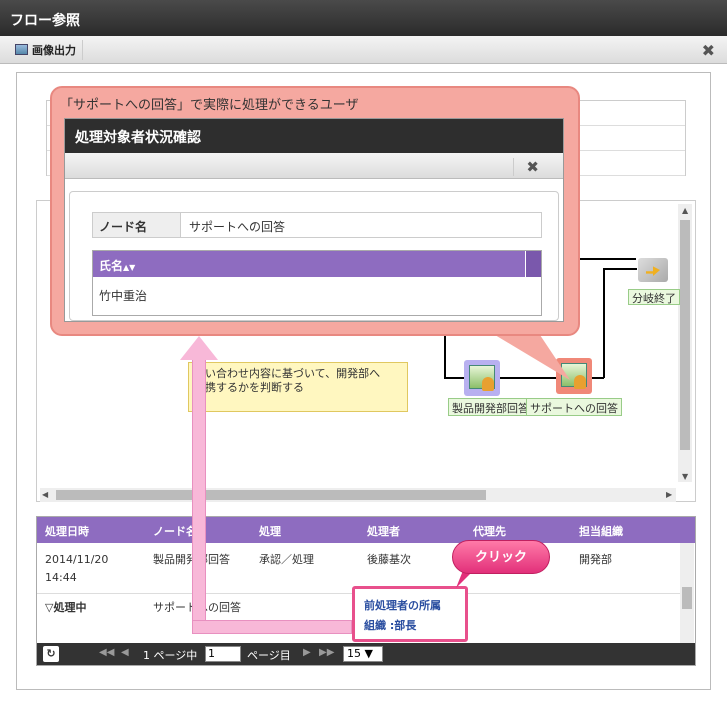 This screenshot has height=701, width=727. I want to click on sort-icon: ▲▼, so click(129, 267).